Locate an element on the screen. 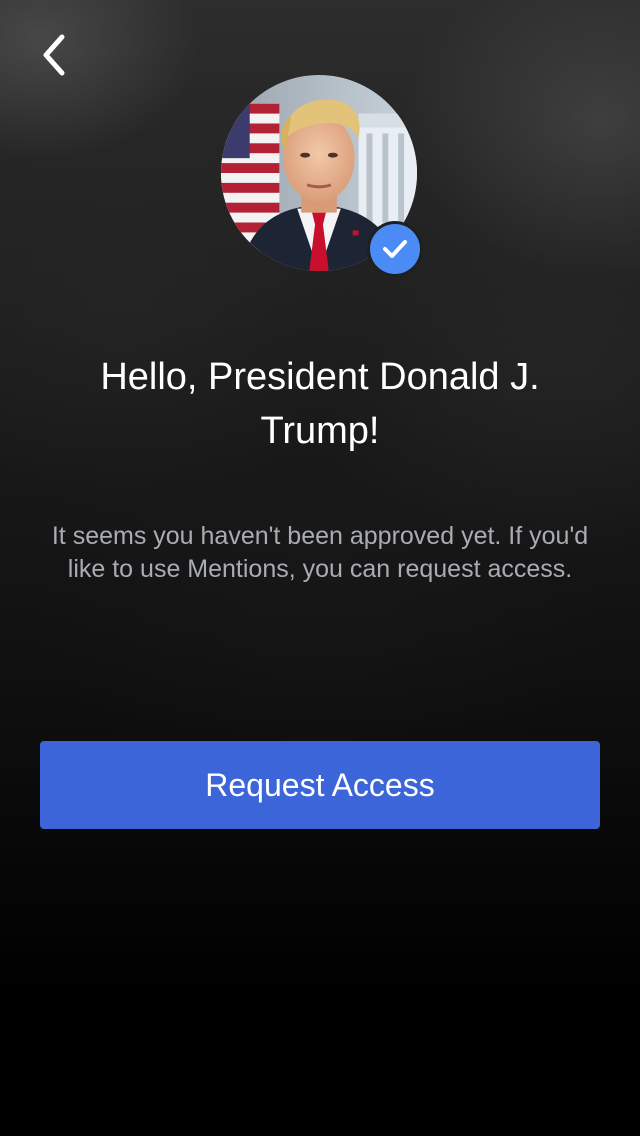  back-button is located at coordinates (53, 55).